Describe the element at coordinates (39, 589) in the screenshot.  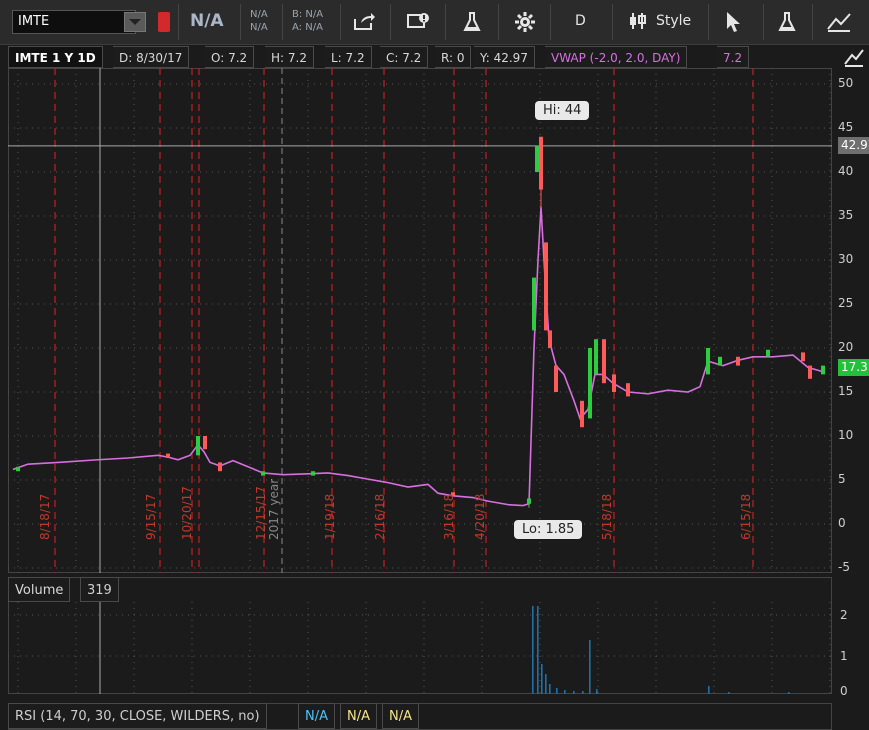
I see `volume-label: Volume` at that location.